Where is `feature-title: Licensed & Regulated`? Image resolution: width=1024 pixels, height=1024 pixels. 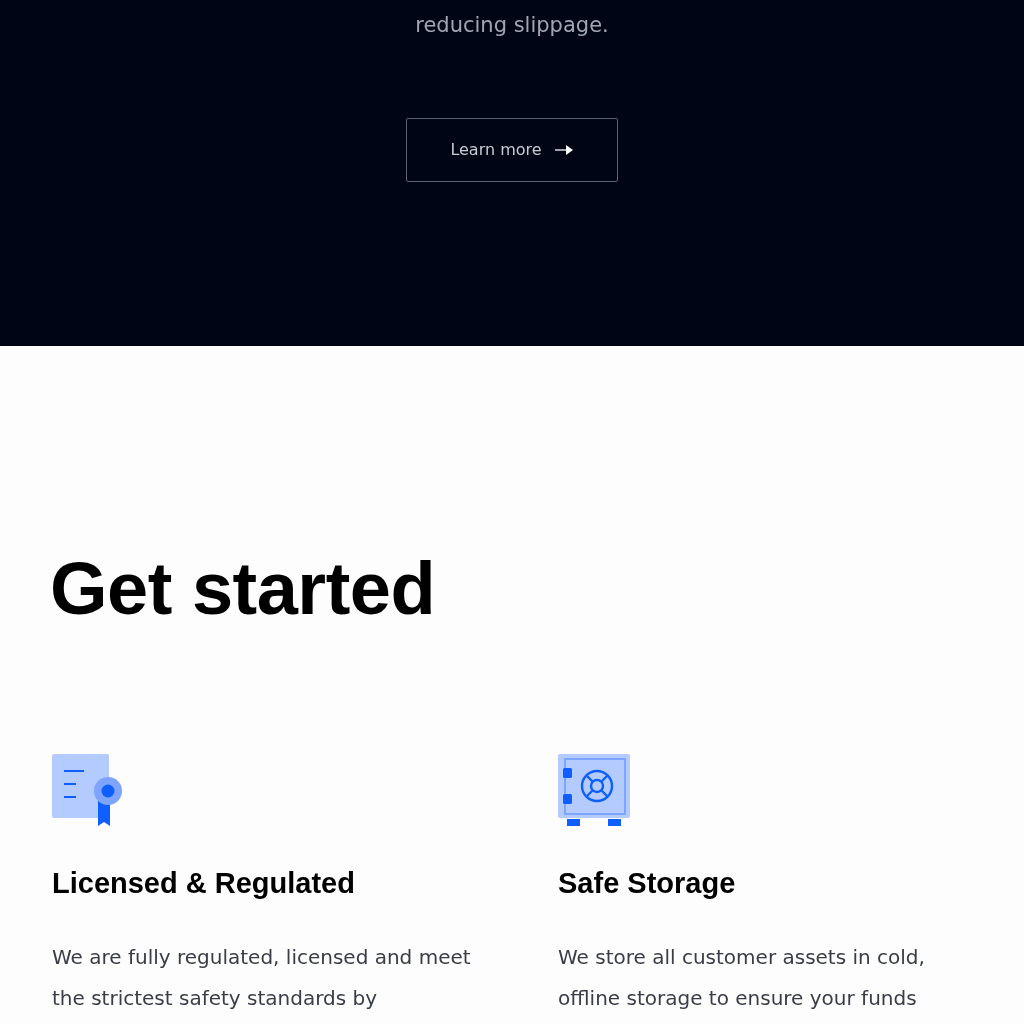
feature-title: Licensed & Regulated is located at coordinates (204, 883).